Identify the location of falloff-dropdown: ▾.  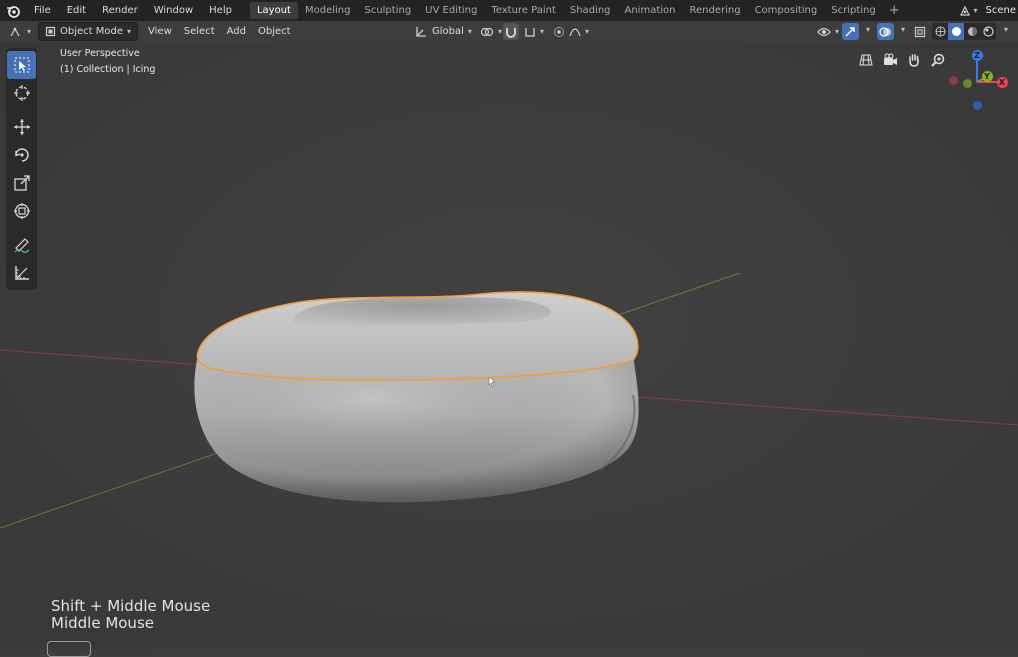
(579, 31).